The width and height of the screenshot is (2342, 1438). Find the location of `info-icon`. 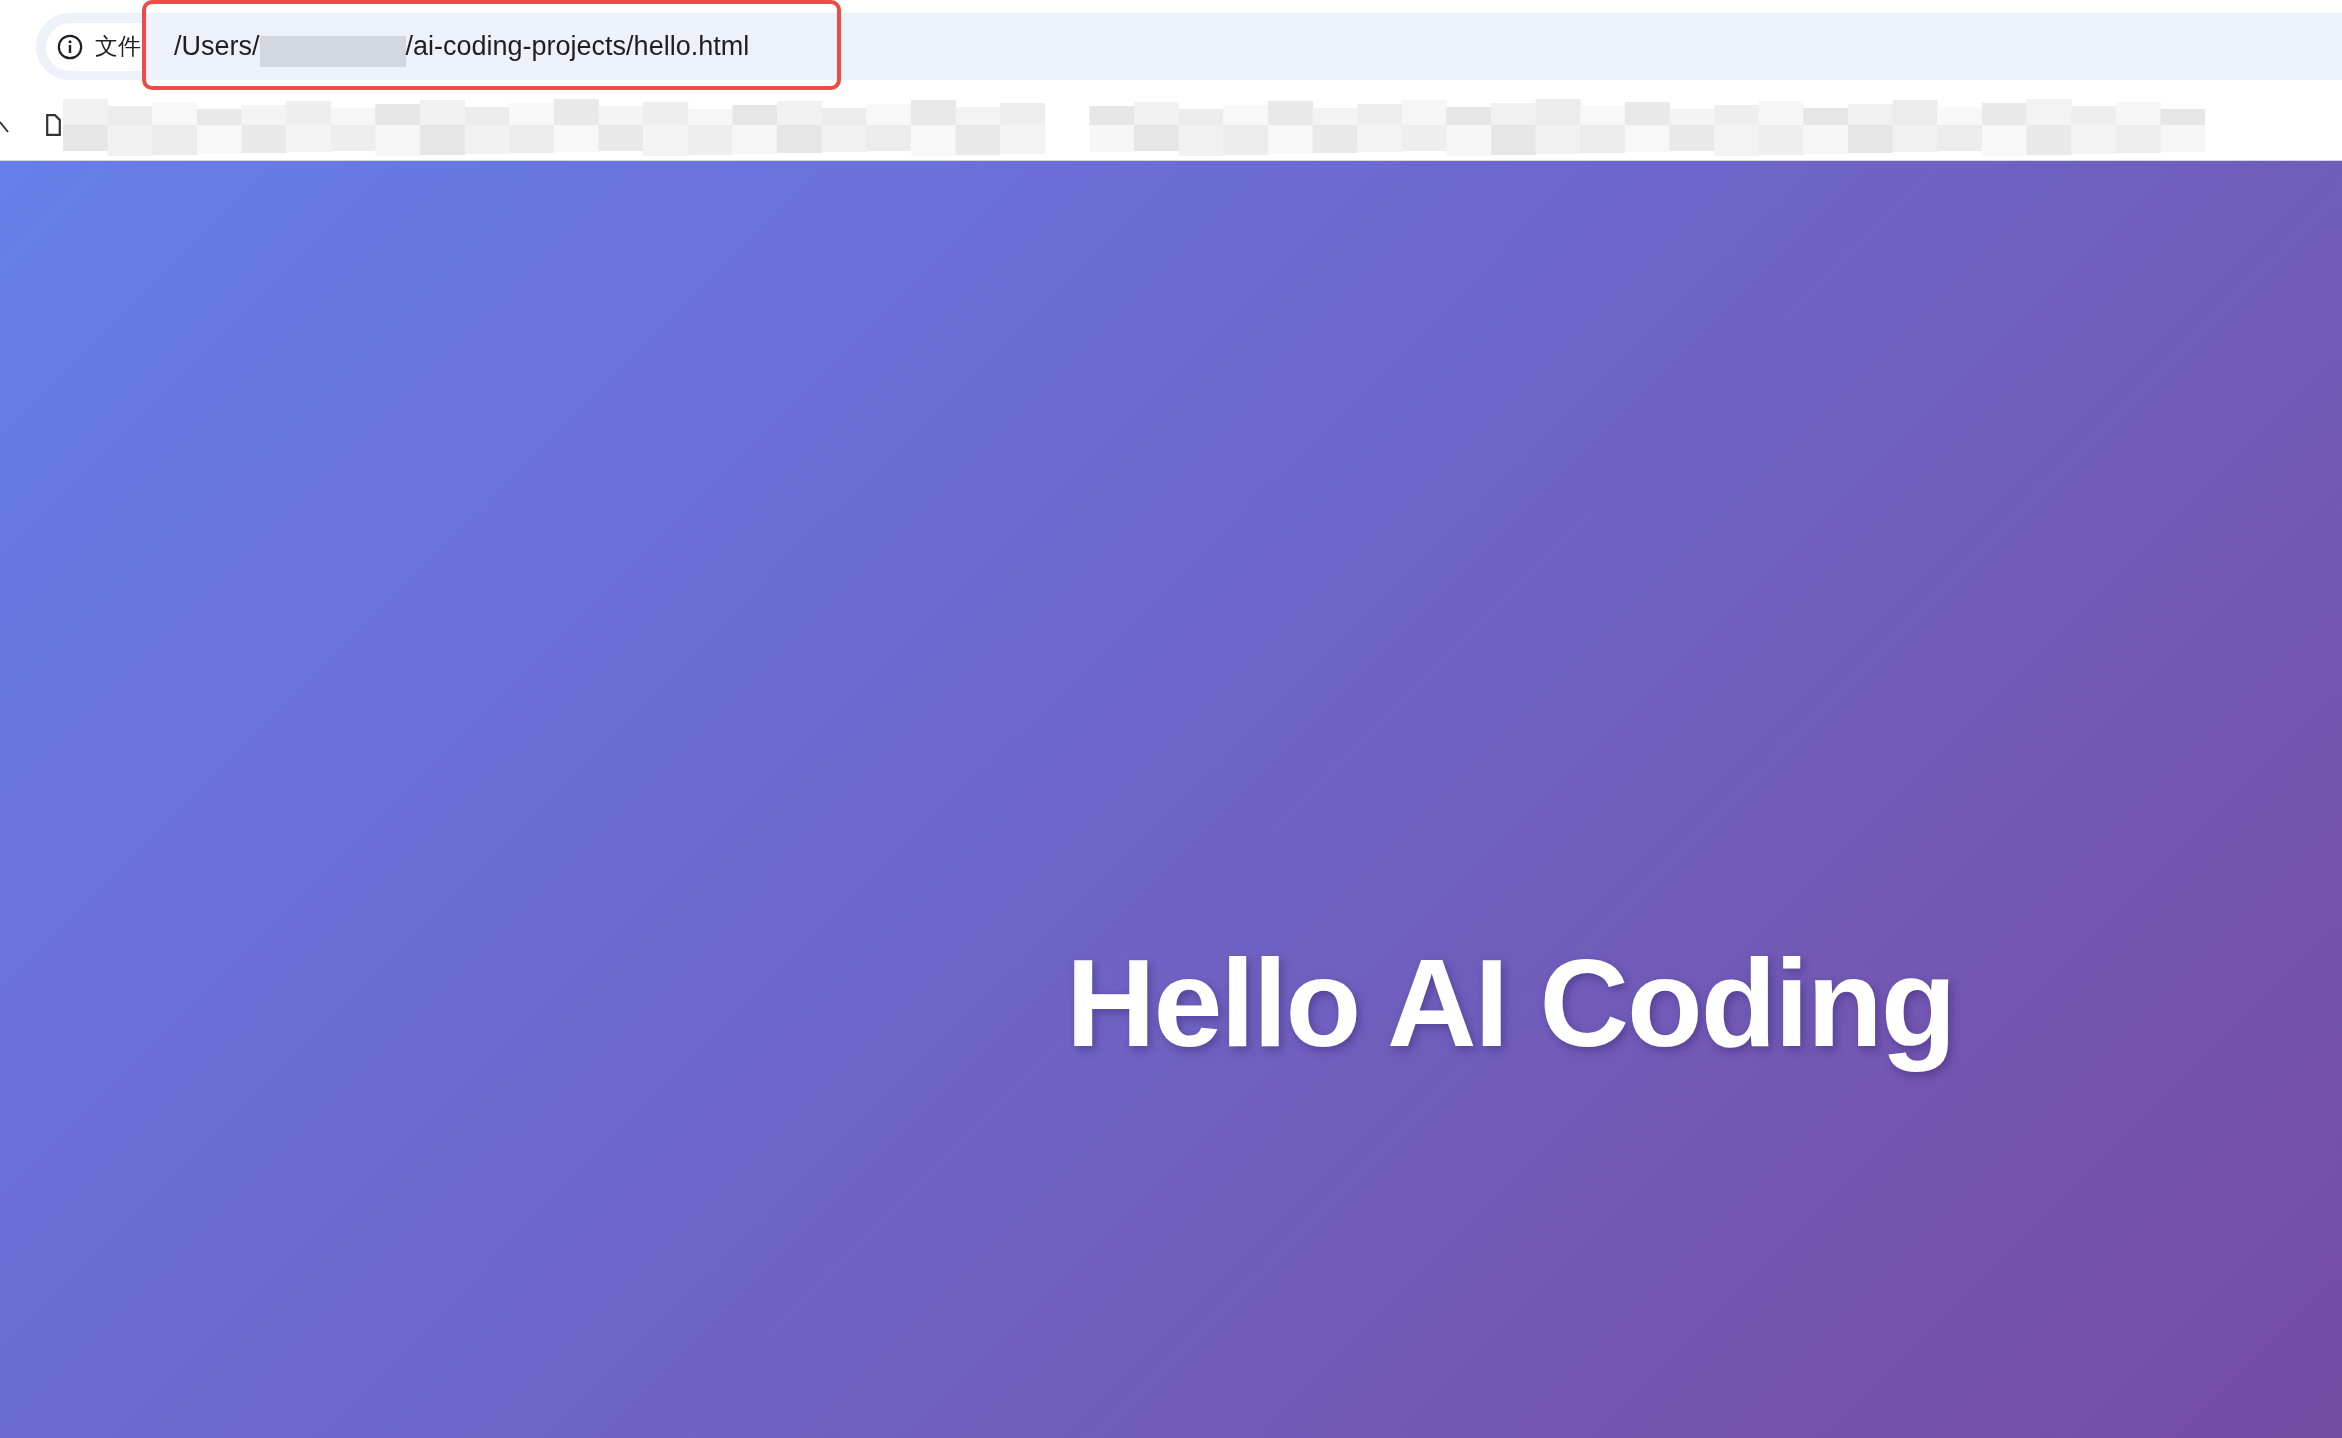

info-icon is located at coordinates (70, 46).